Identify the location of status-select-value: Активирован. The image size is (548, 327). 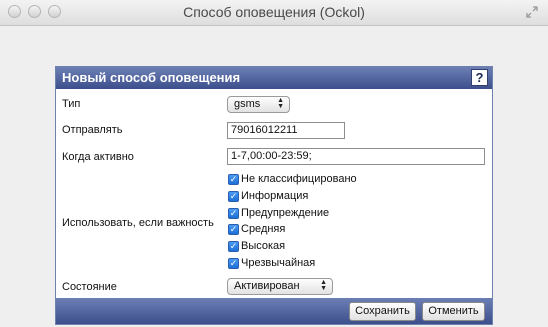
(267, 286).